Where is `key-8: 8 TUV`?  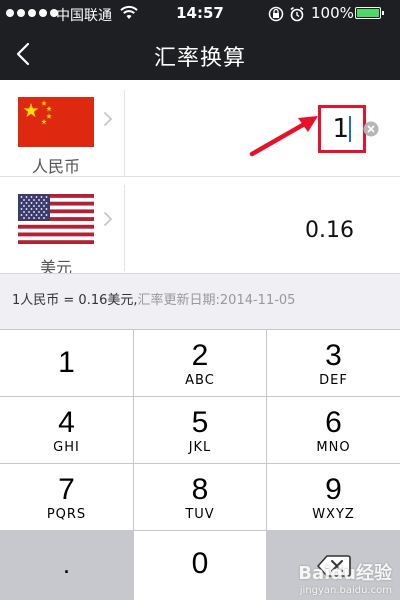 key-8: 8 TUV is located at coordinates (200, 497).